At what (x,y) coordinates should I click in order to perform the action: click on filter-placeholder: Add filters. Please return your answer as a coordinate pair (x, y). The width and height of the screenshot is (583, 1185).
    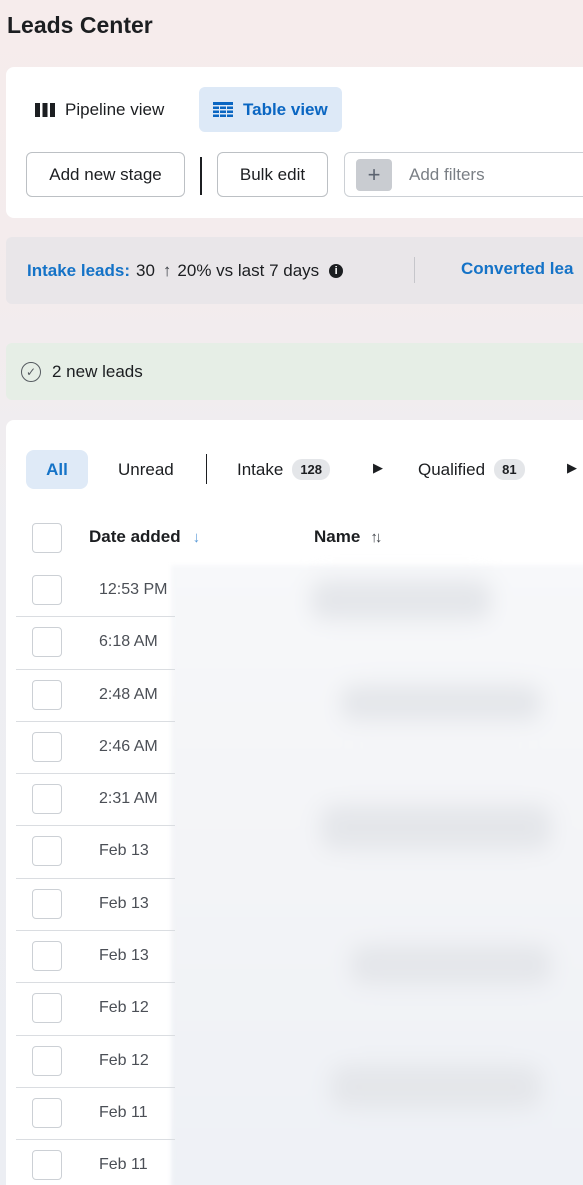
    Looking at the image, I should click on (447, 174).